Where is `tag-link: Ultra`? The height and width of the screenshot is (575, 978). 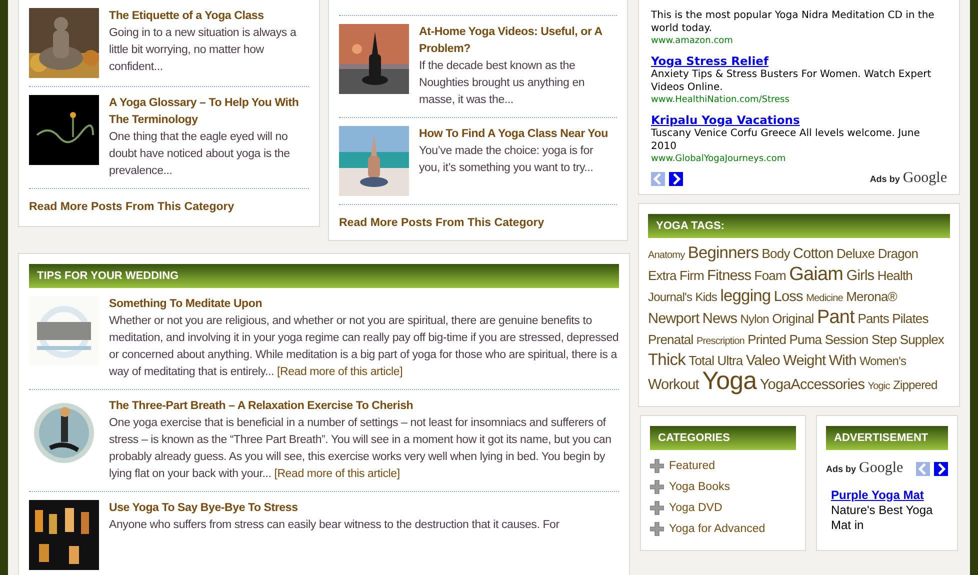
tag-link: Ultra is located at coordinates (730, 360).